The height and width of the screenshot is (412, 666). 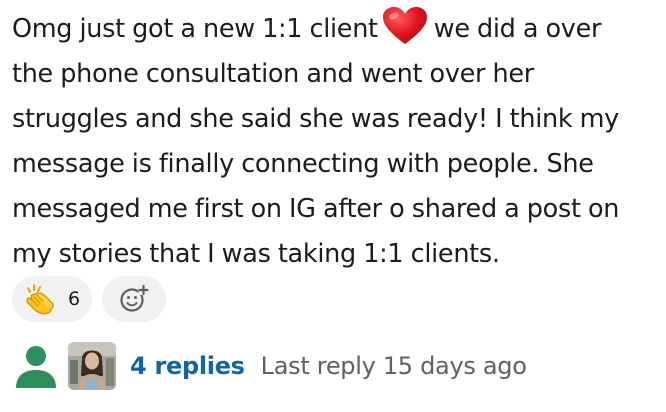 What do you see at coordinates (273, 74) in the screenshot?
I see `message-line-2: the phone consultation and went over her` at bounding box center [273, 74].